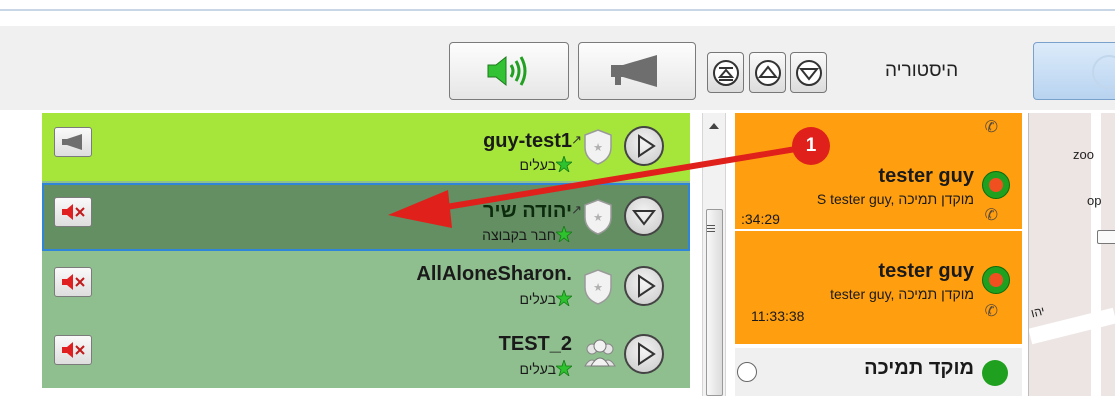  I want to click on calls-scrollbar, so click(714, 254).